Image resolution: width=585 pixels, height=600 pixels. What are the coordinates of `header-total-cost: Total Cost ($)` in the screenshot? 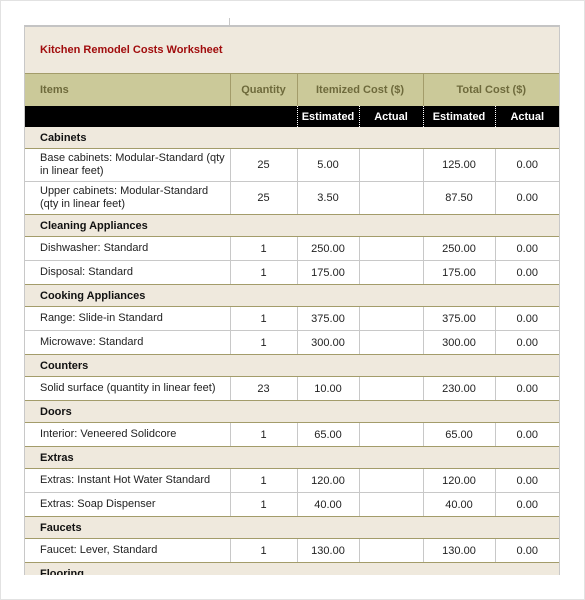 It's located at (491, 89).